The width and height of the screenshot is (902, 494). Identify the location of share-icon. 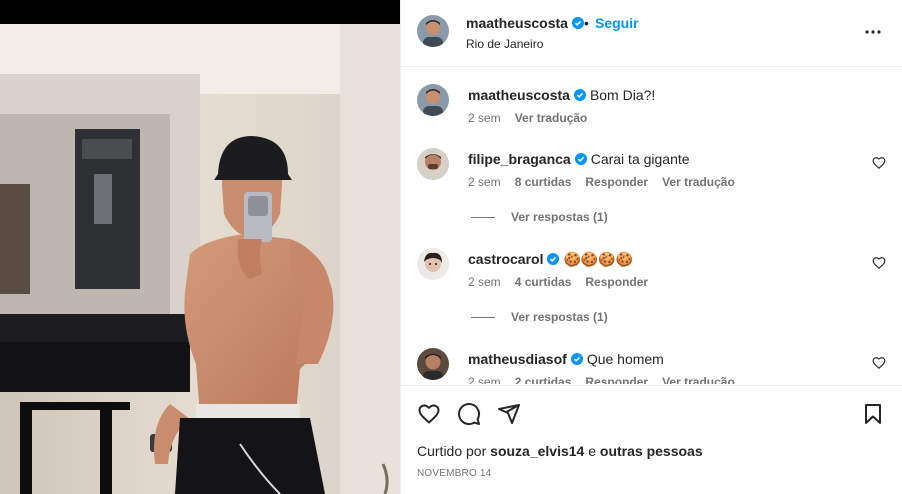
(509, 414).